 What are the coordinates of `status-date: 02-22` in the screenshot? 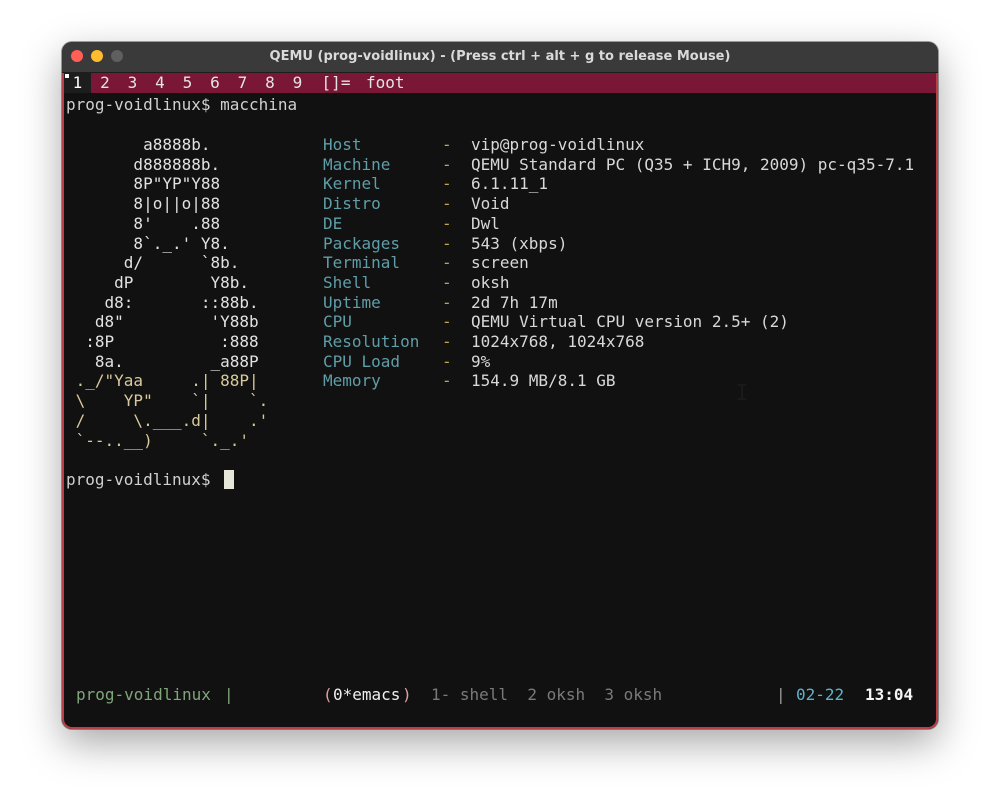 It's located at (820, 694).